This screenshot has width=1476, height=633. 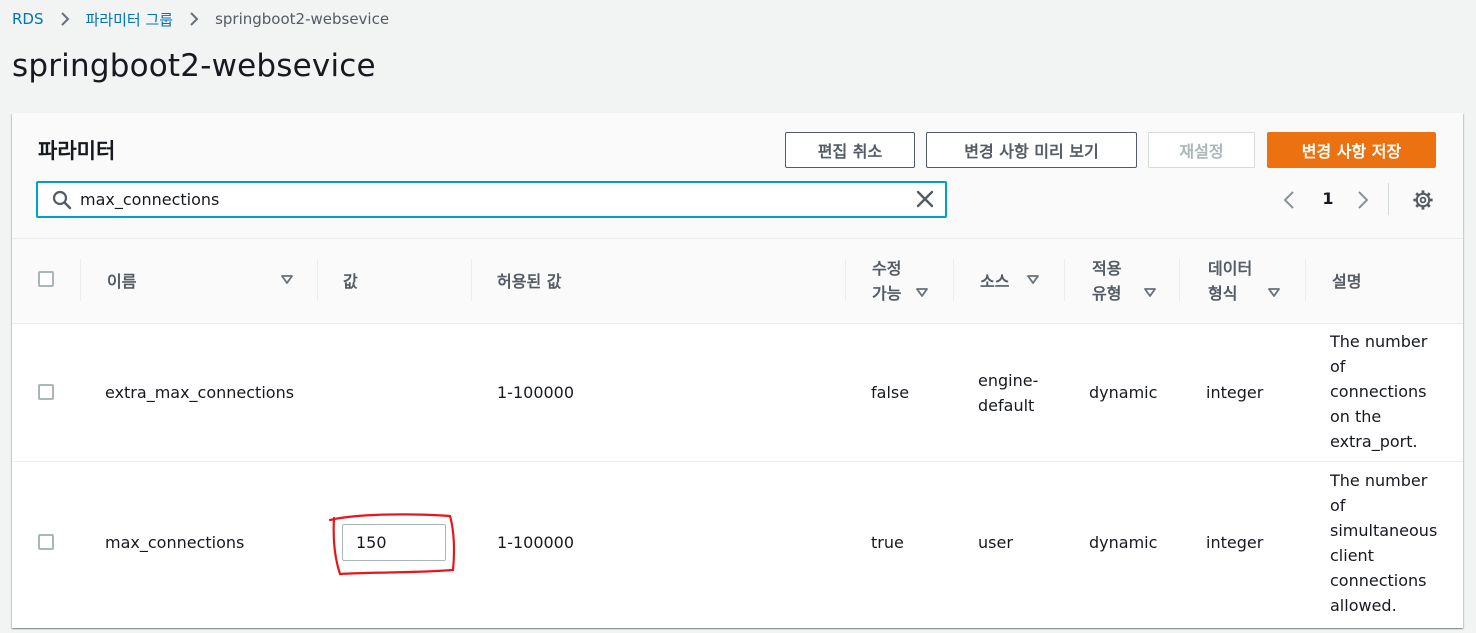 What do you see at coordinates (1384, 530) in the screenshot?
I see `description-line: simultaneous` at bounding box center [1384, 530].